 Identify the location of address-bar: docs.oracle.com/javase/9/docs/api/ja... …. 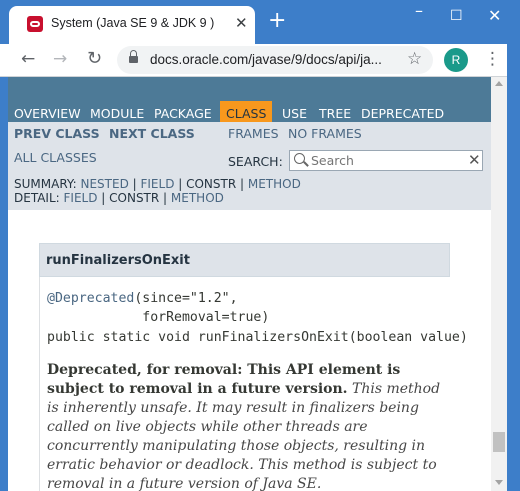
(275, 60).